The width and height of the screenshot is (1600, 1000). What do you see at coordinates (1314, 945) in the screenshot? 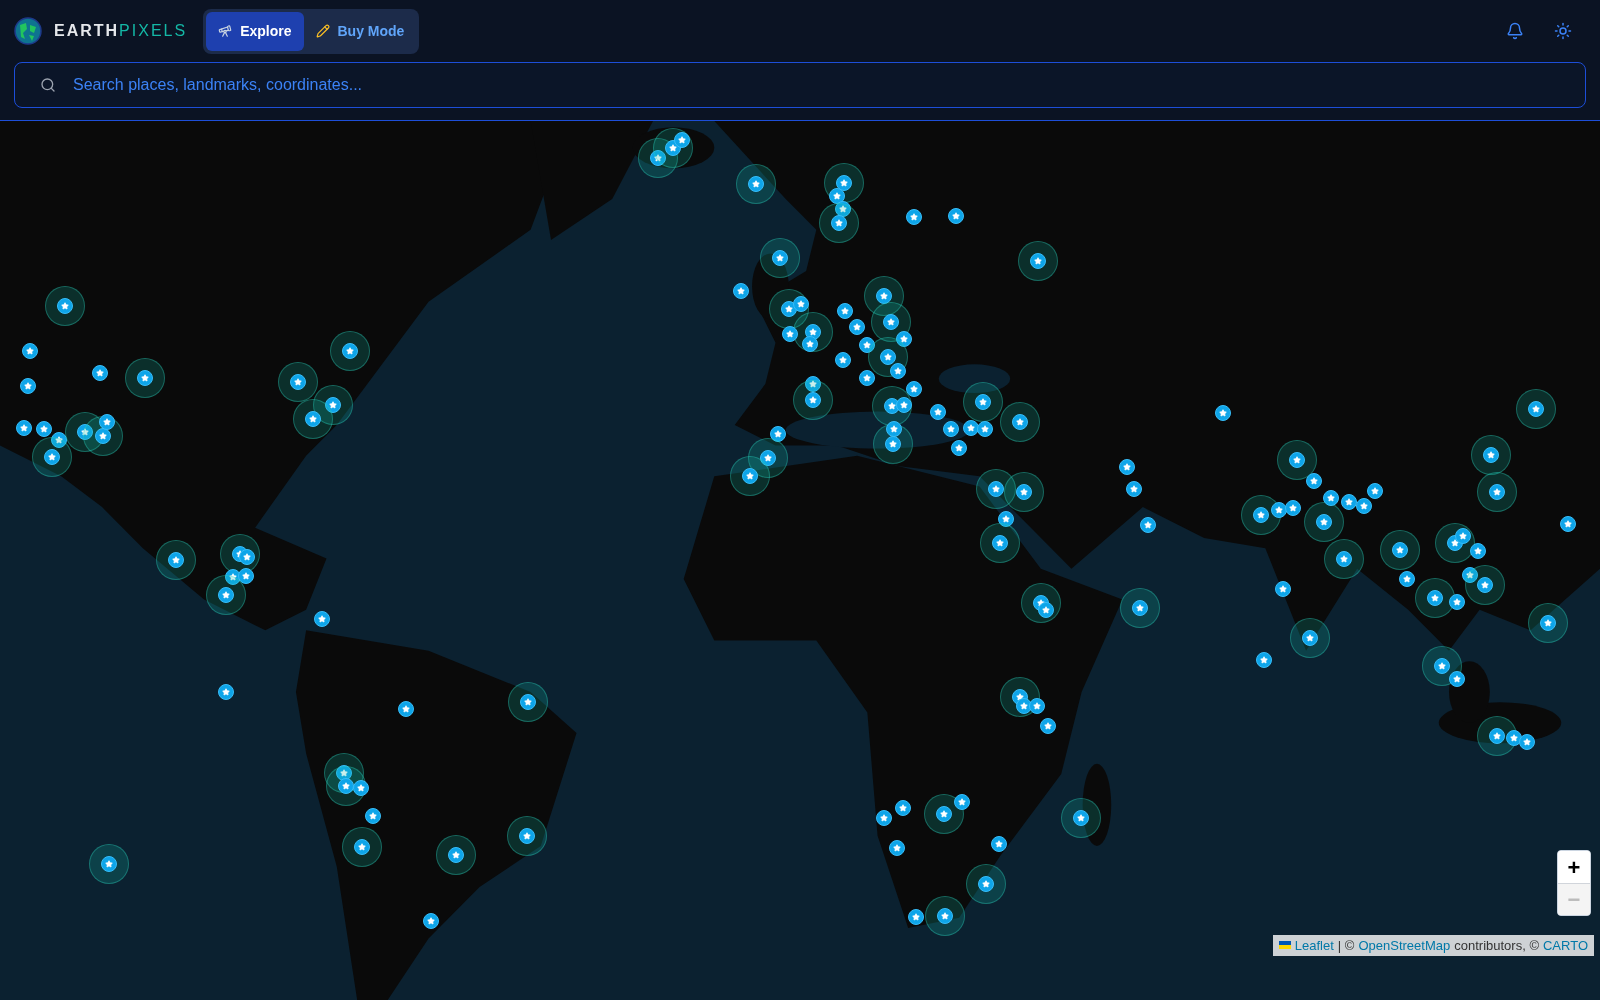
I see `leaflet-link: Leaflet` at bounding box center [1314, 945].